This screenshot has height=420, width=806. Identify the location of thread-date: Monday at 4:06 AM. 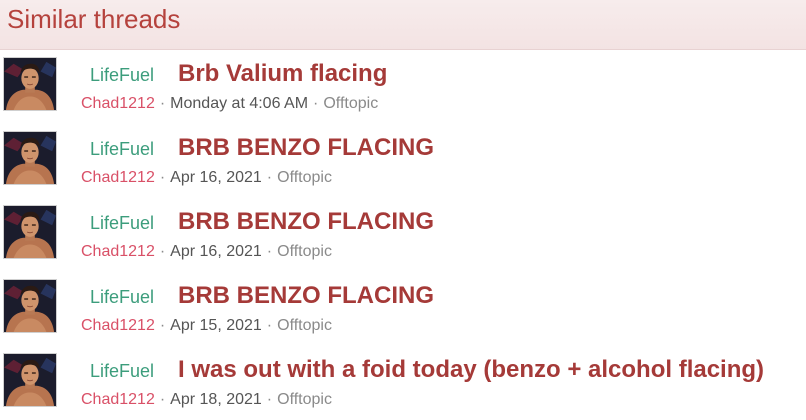
(239, 103).